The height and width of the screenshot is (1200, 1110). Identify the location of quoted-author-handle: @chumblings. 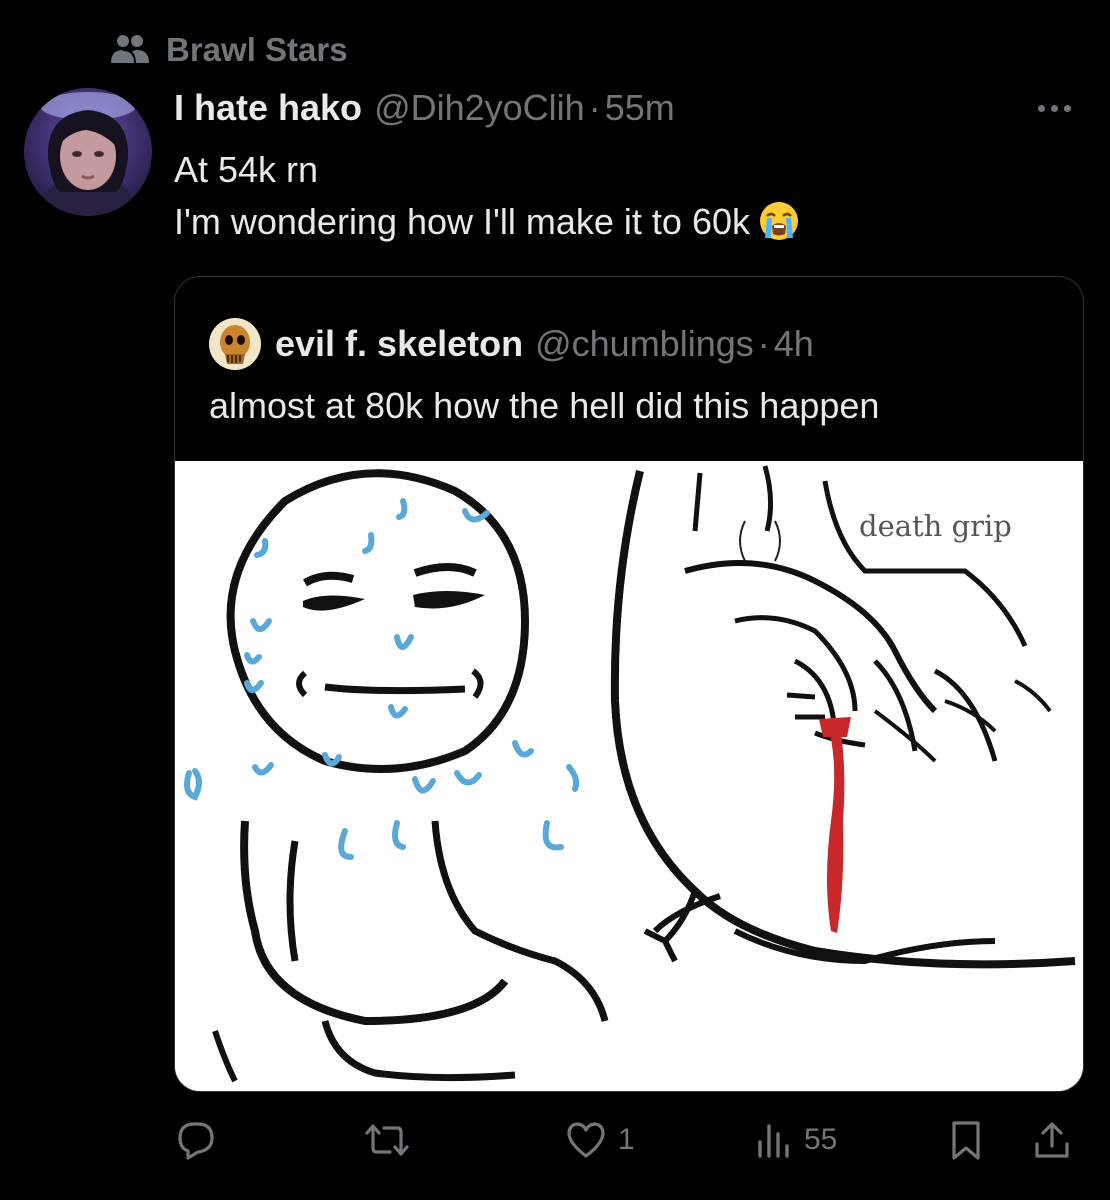
(644, 344).